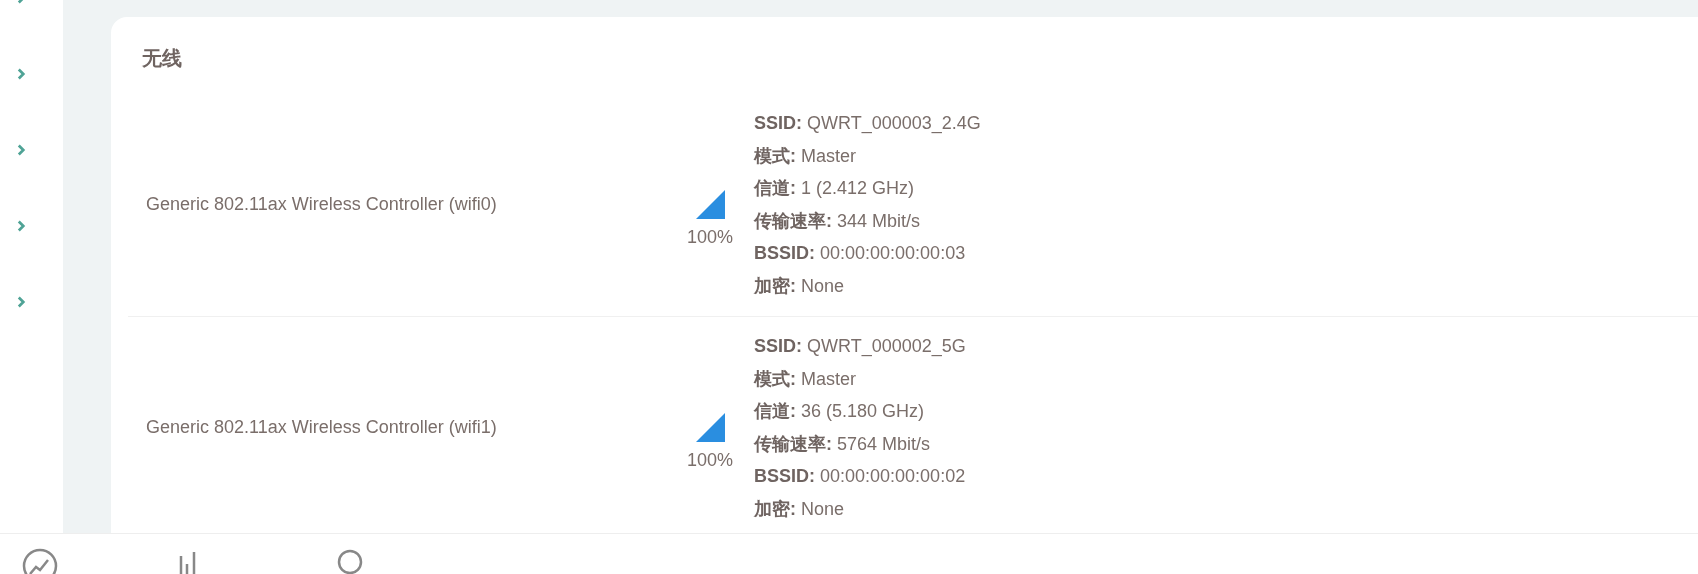  I want to click on detail-line: SSID: QWRT_000002_5G, so click(860, 347).